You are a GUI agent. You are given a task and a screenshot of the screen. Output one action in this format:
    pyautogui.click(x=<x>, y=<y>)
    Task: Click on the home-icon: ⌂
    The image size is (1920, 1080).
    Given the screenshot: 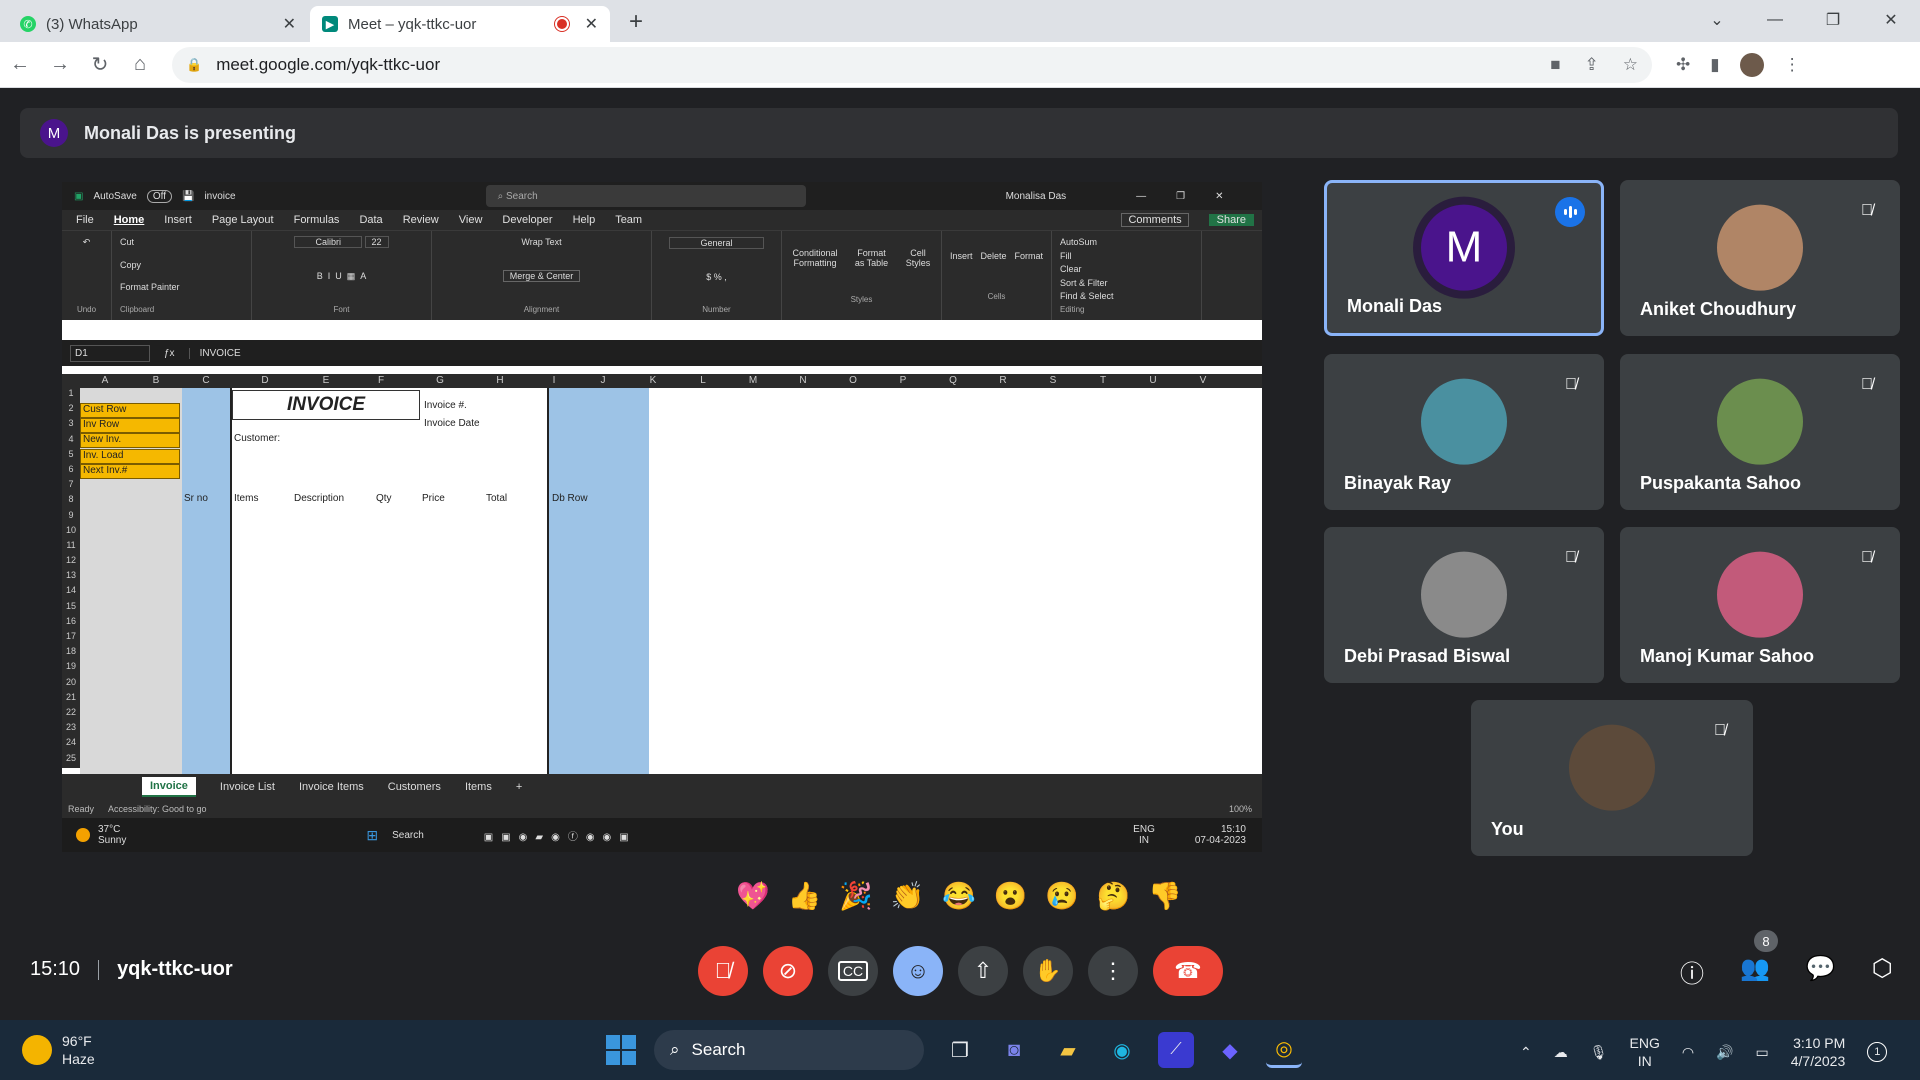 What is the action you would take?
    pyautogui.click(x=140, y=64)
    